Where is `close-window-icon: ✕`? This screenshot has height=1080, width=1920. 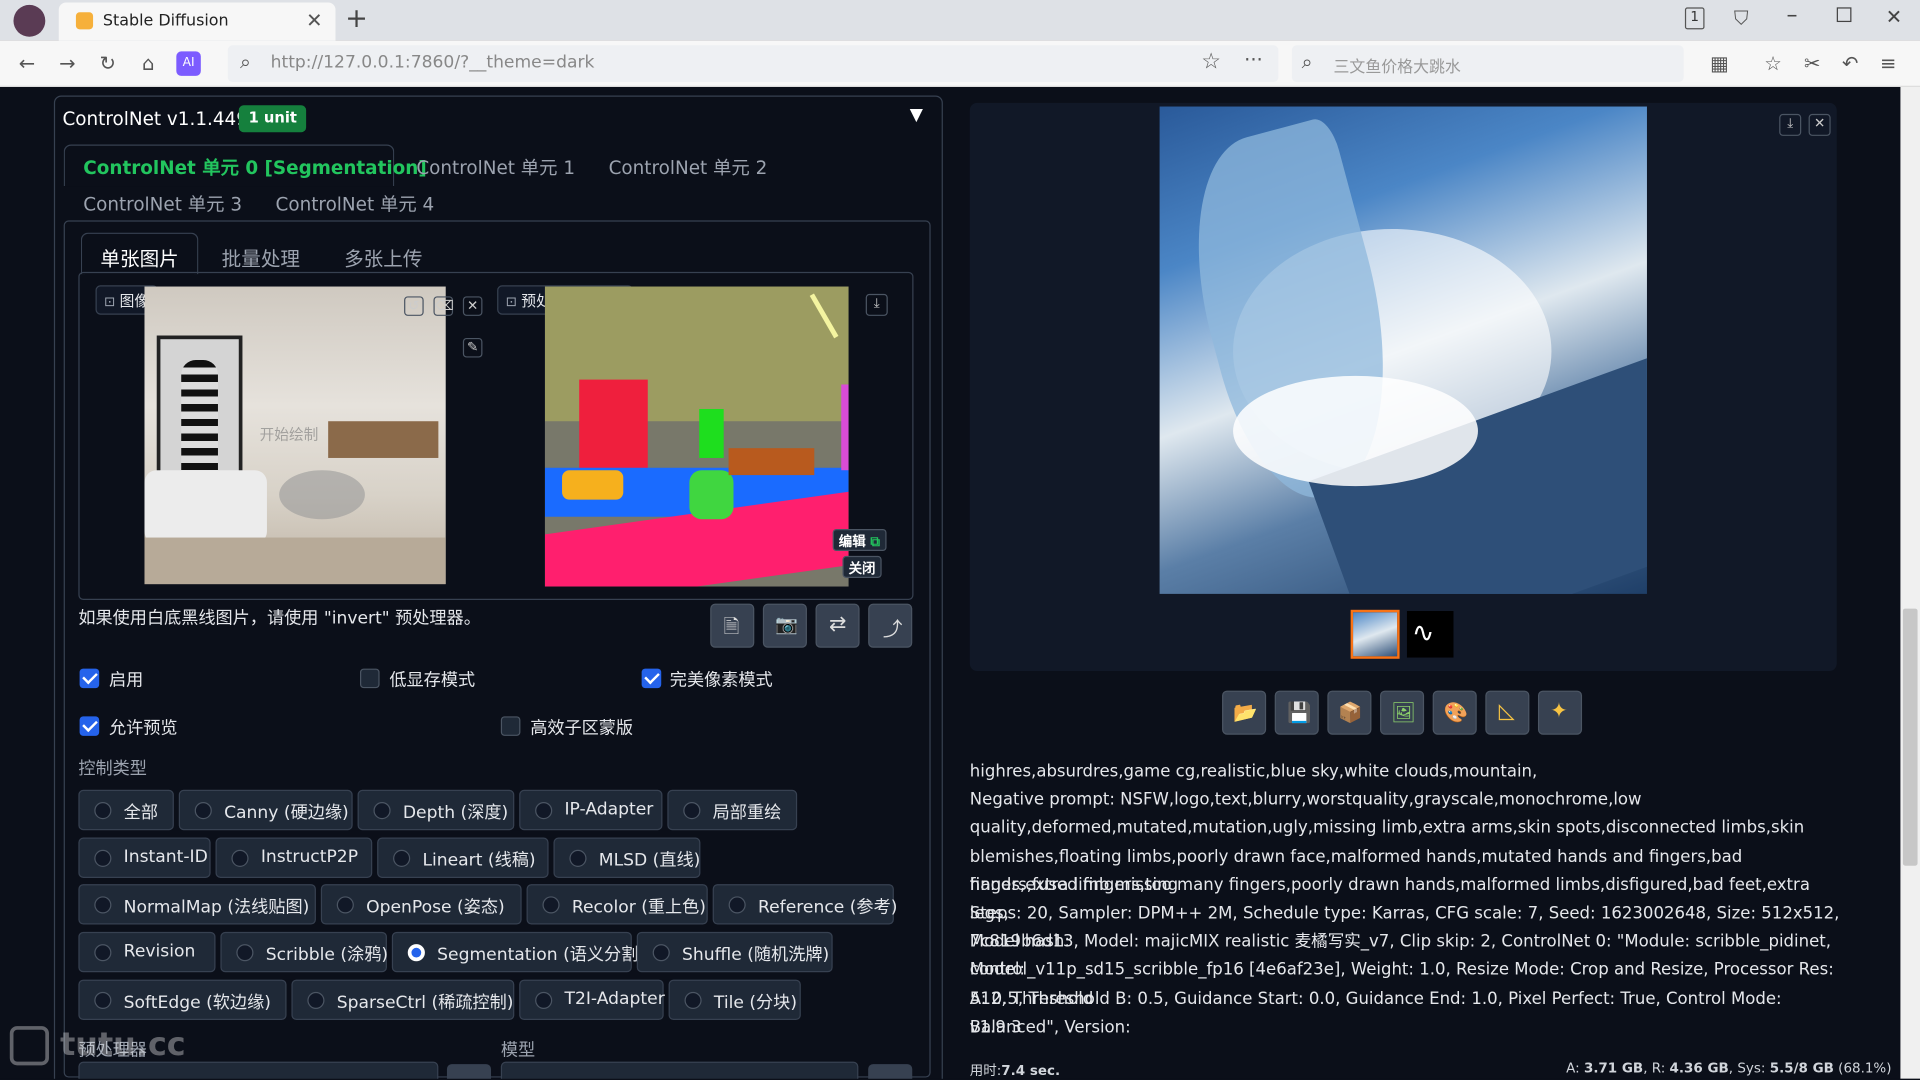
close-window-icon: ✕ is located at coordinates (1894, 16).